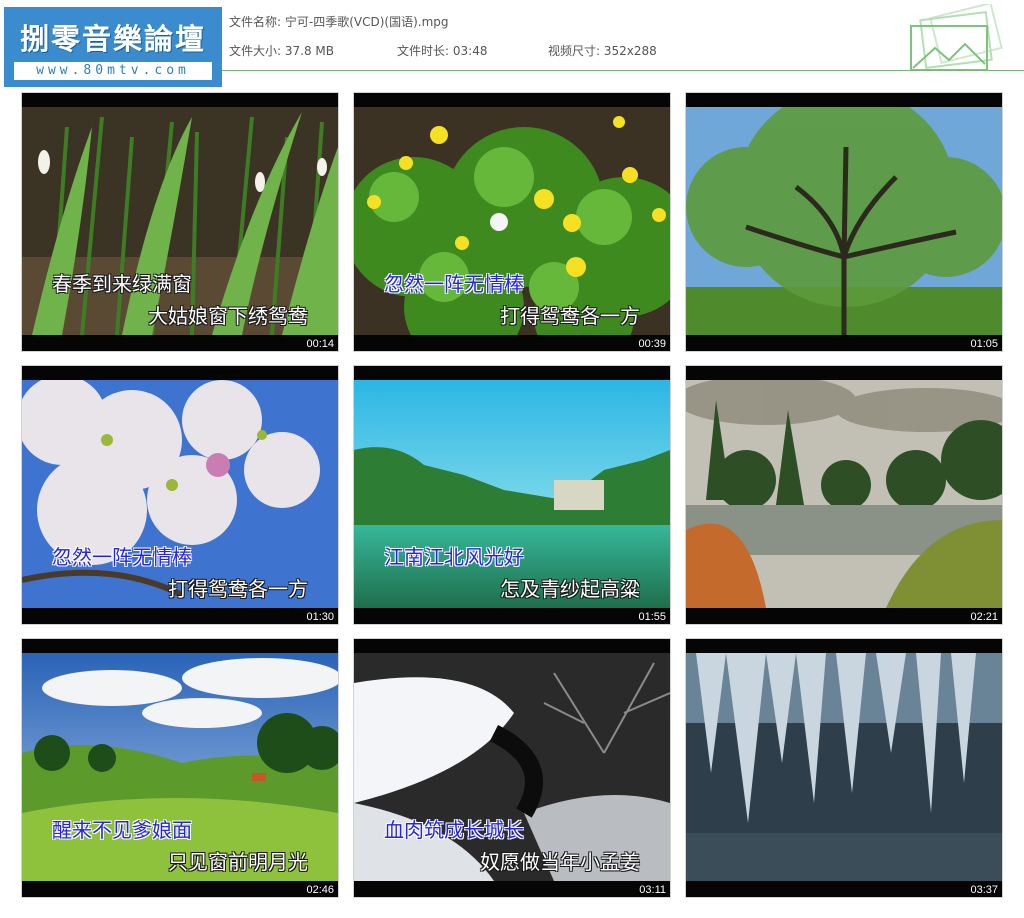 The width and height of the screenshot is (1024, 918). I want to click on lyric-line-1: 江南江北风光好, so click(454, 557).